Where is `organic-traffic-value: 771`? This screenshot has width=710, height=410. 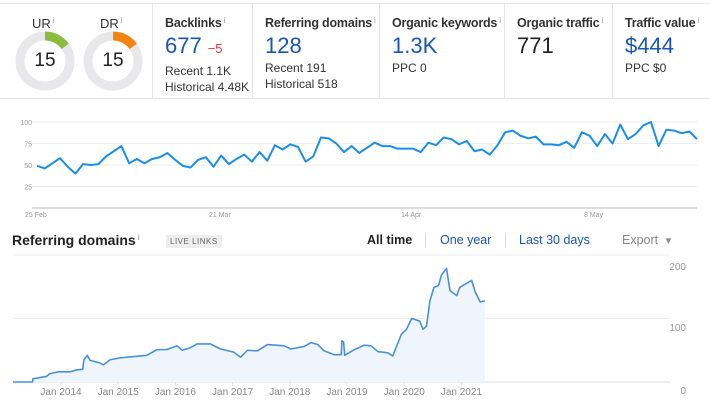 organic-traffic-value: 771 is located at coordinates (535, 45).